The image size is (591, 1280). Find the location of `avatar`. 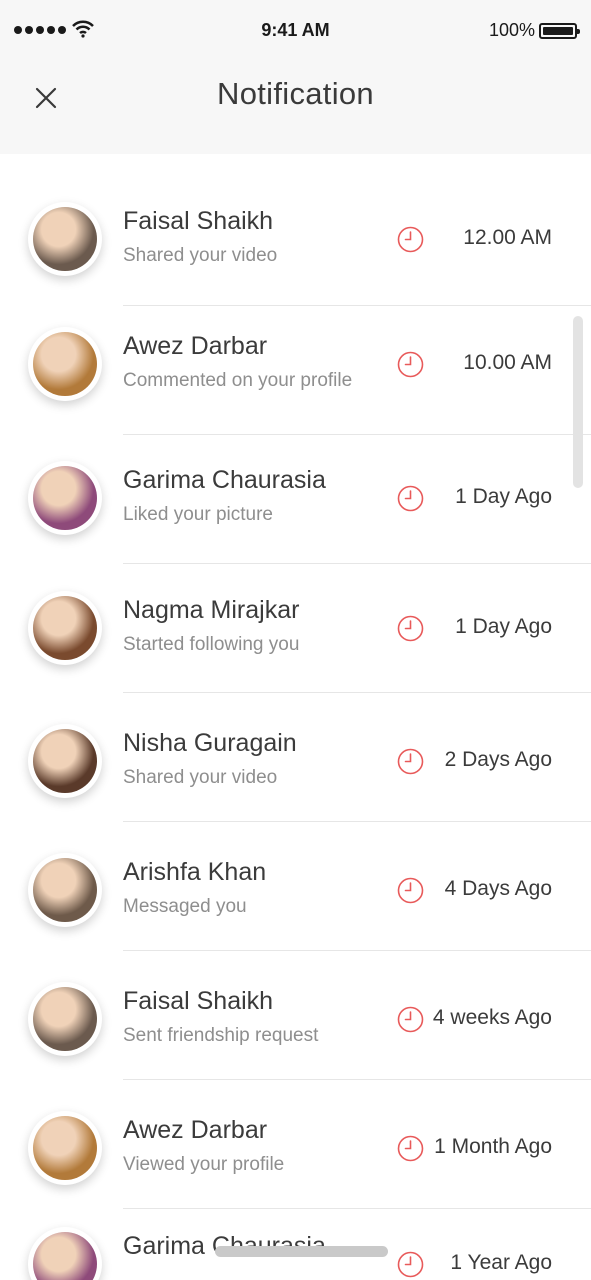

avatar is located at coordinates (65, 1253).